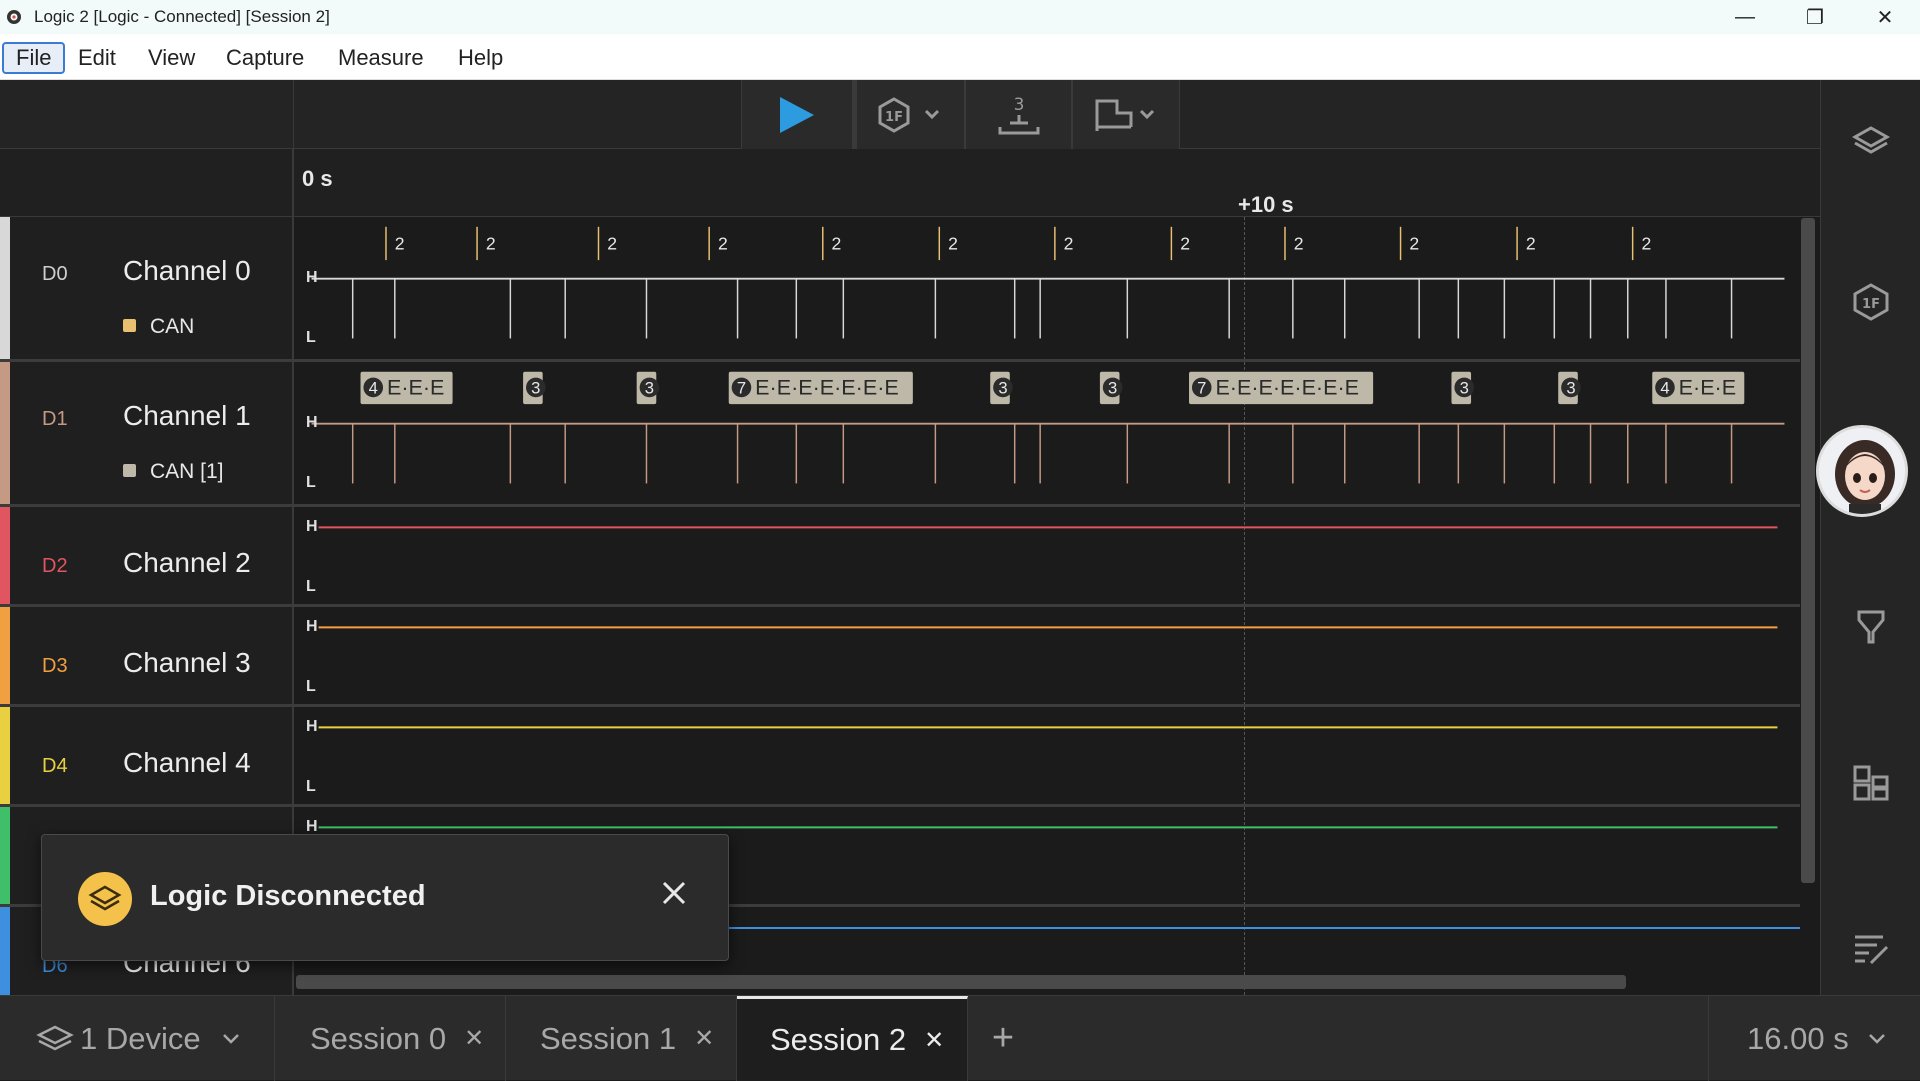 The height and width of the screenshot is (1081, 1920). I want to click on timeline-label-spacer, so click(147, 183).